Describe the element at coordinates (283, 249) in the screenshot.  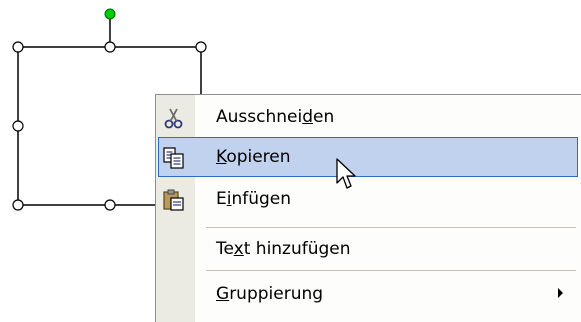
I see `menu-item-add-text-label: Text hinzufügen` at that location.